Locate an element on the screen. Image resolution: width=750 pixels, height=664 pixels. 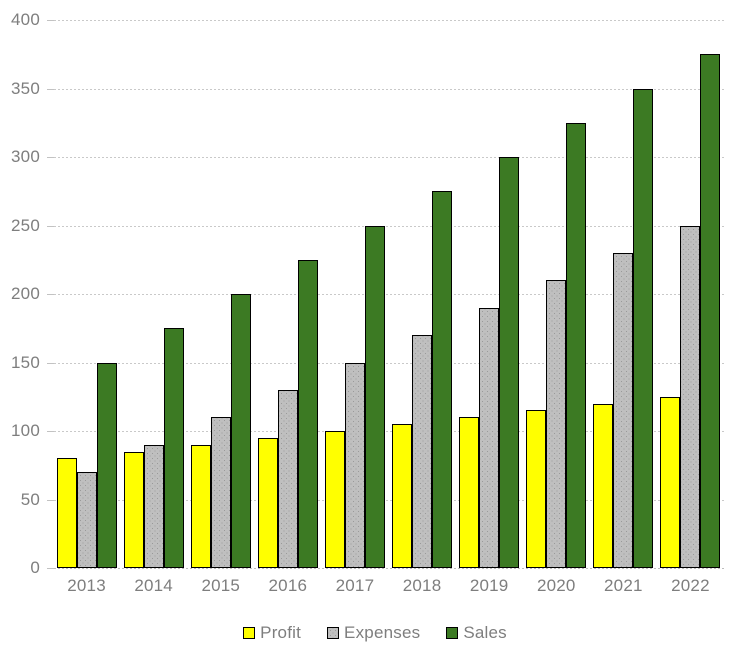
x-axis-tick-label: 2018 is located at coordinates (422, 585).